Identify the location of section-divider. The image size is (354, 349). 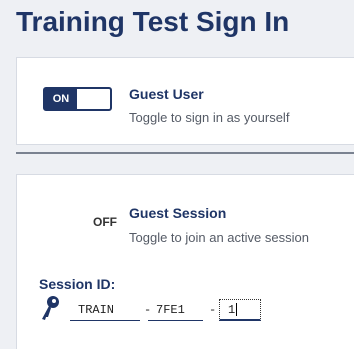
(185, 153).